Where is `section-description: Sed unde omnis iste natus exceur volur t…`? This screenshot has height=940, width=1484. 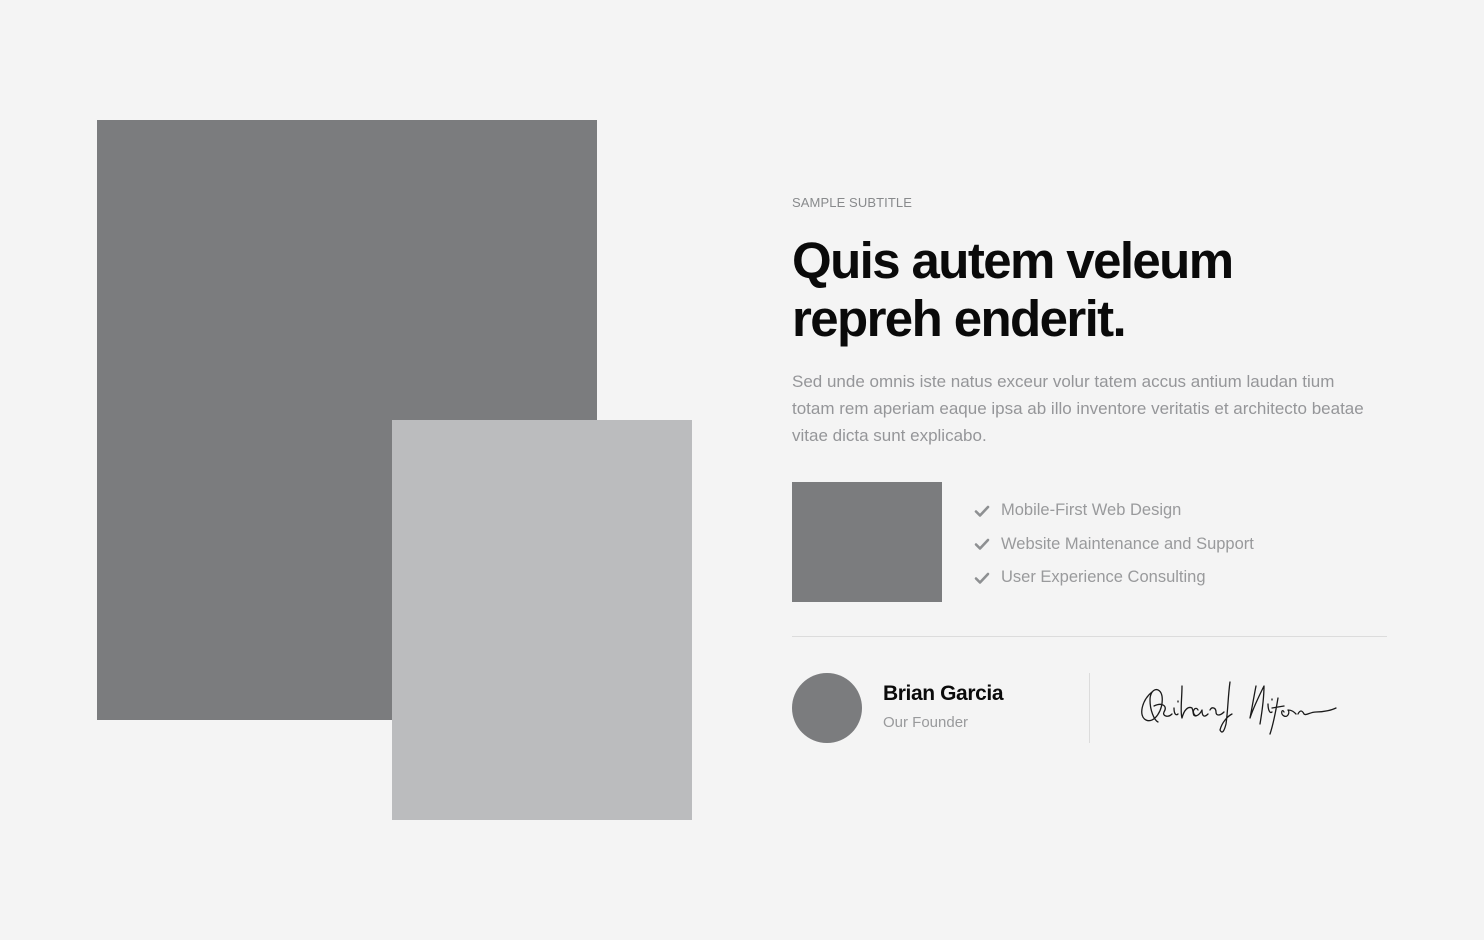
section-description: Sed unde omnis iste natus exceur volur t… is located at coordinates (1078, 408).